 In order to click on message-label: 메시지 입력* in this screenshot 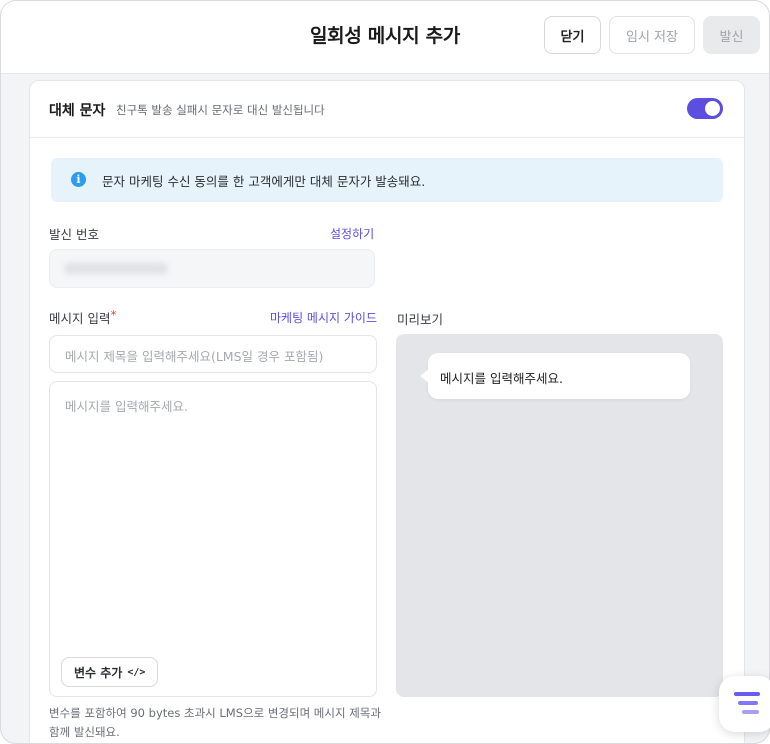, I will do `click(82, 317)`.